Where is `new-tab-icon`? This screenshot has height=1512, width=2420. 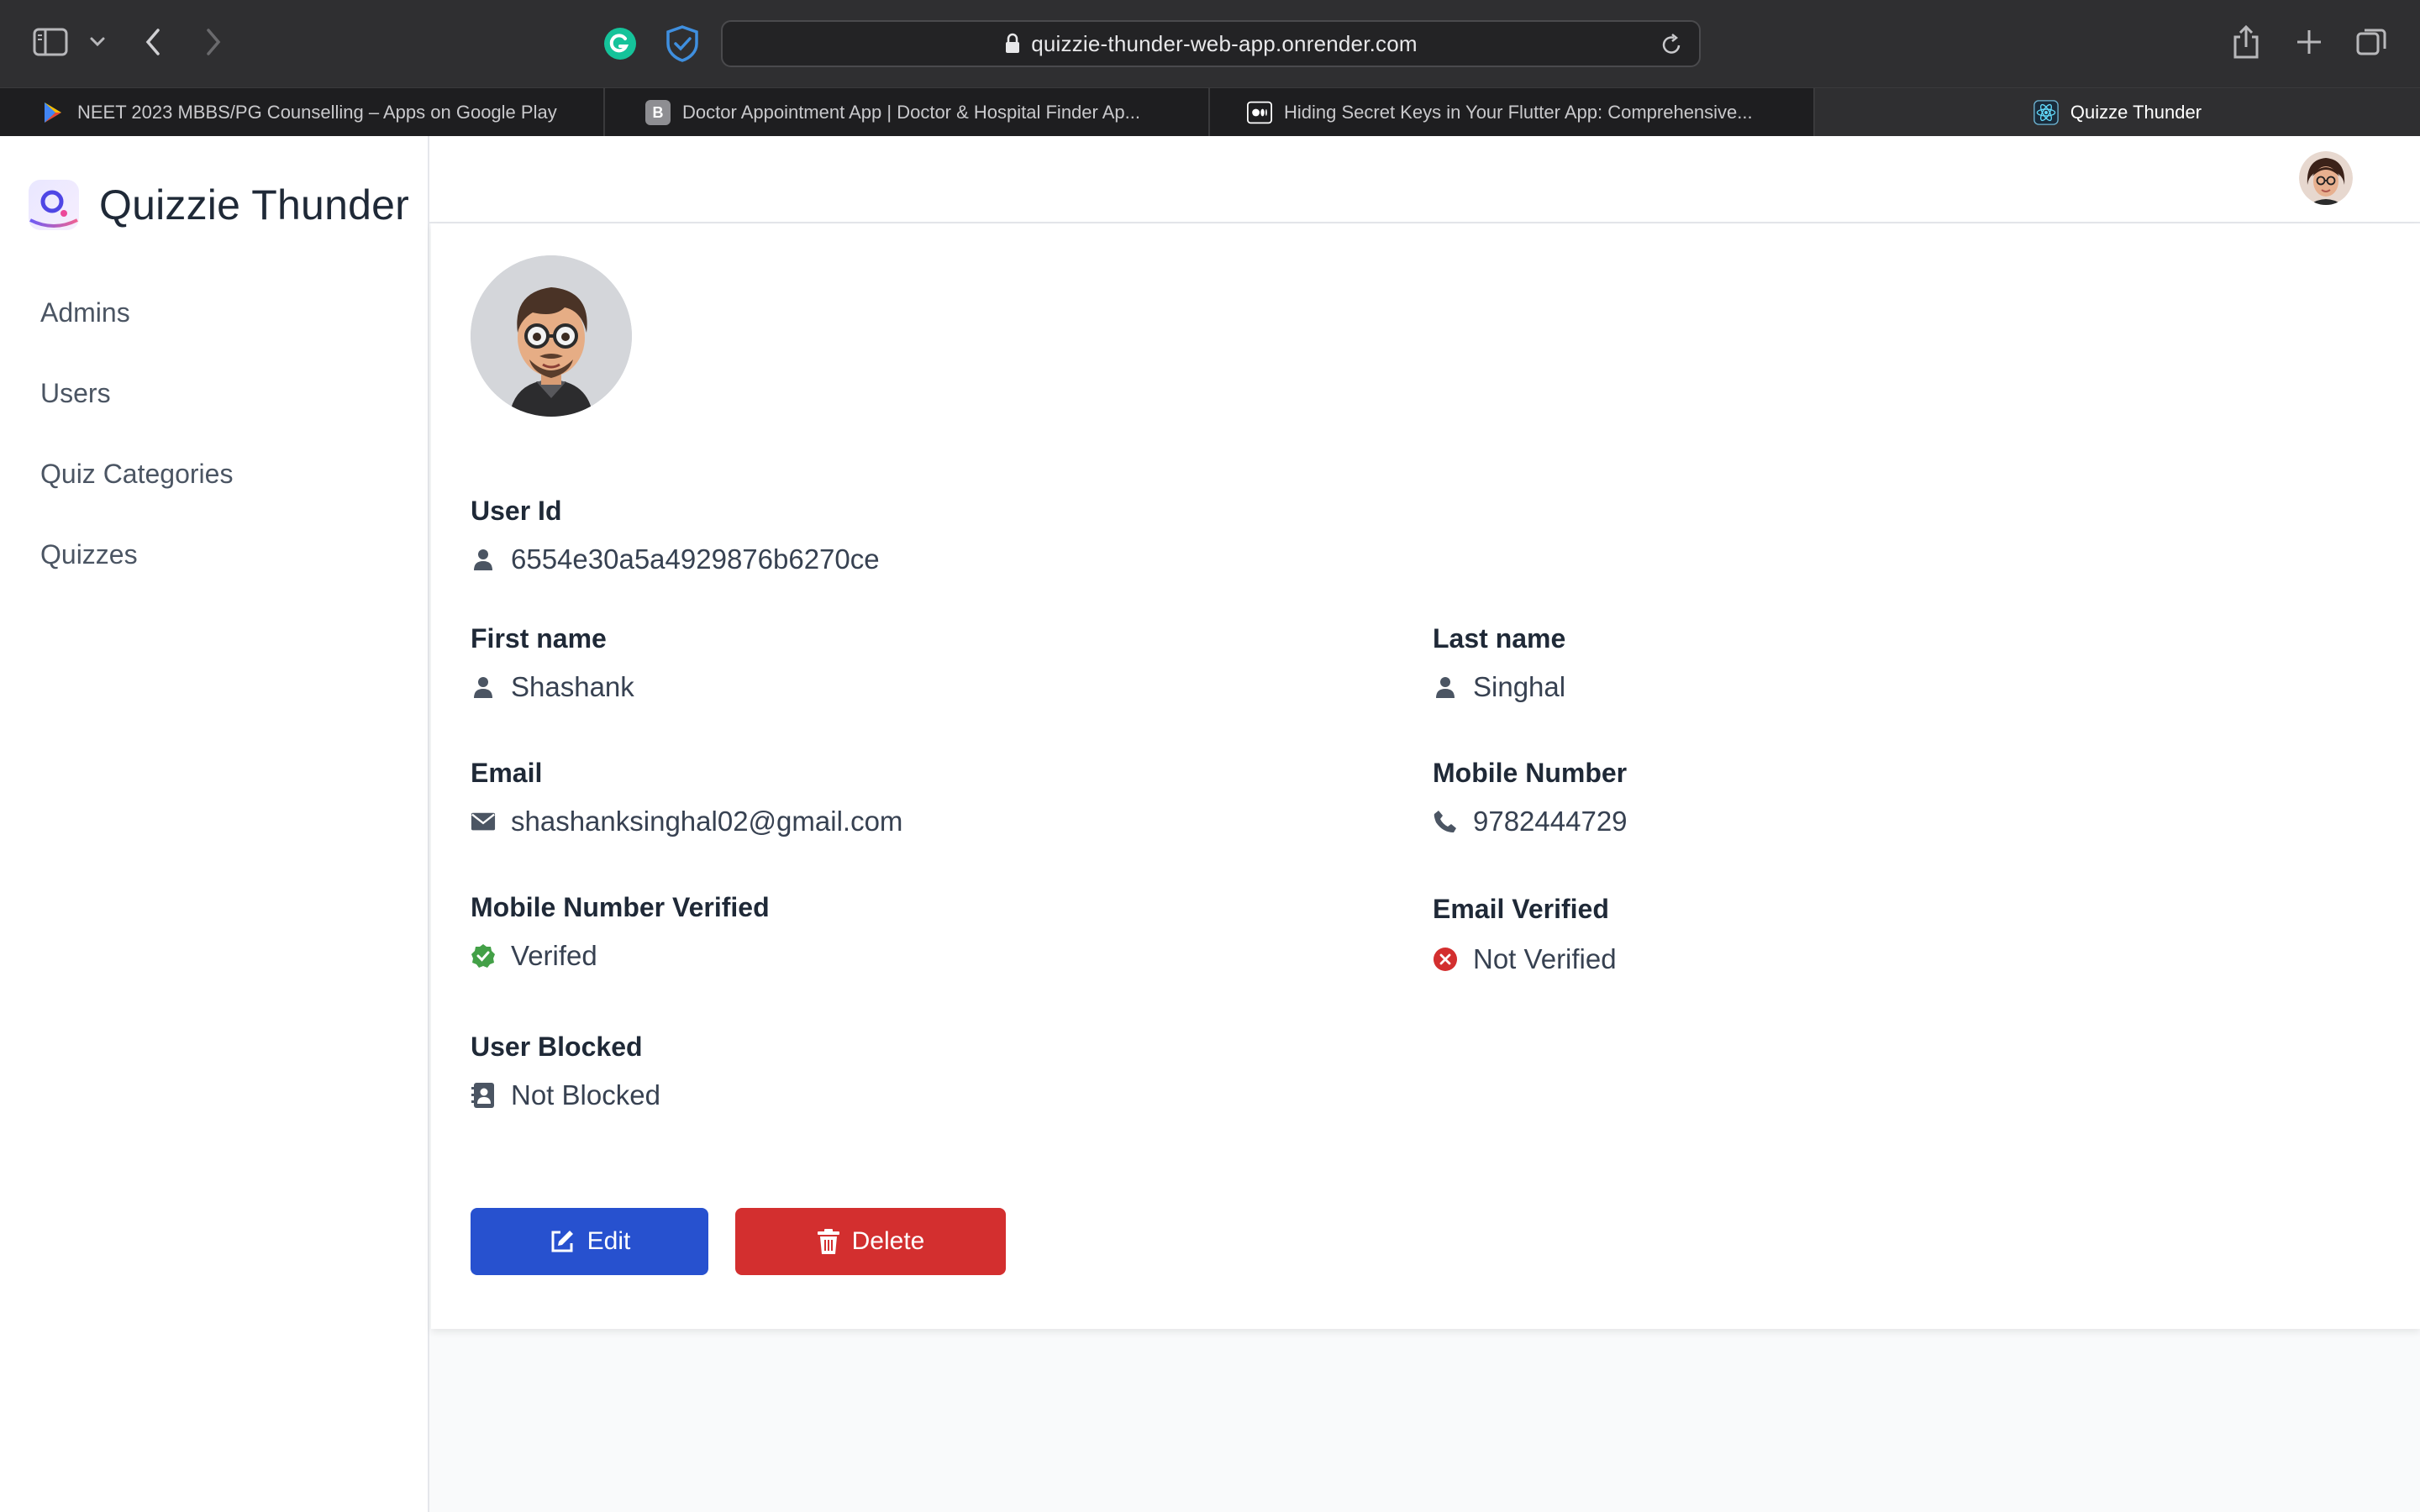
new-tab-icon is located at coordinates (2309, 42).